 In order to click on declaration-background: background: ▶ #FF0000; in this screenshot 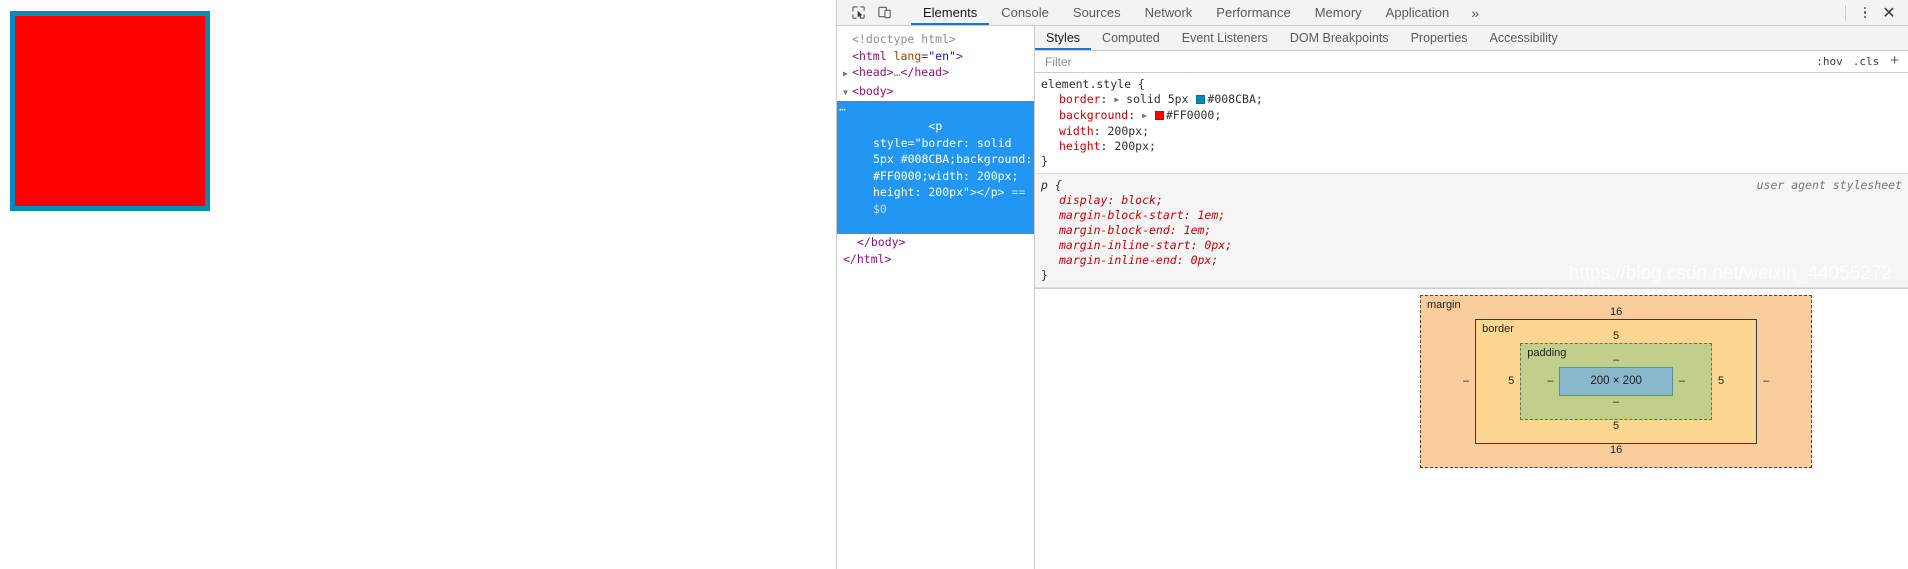, I will do `click(1471, 116)`.